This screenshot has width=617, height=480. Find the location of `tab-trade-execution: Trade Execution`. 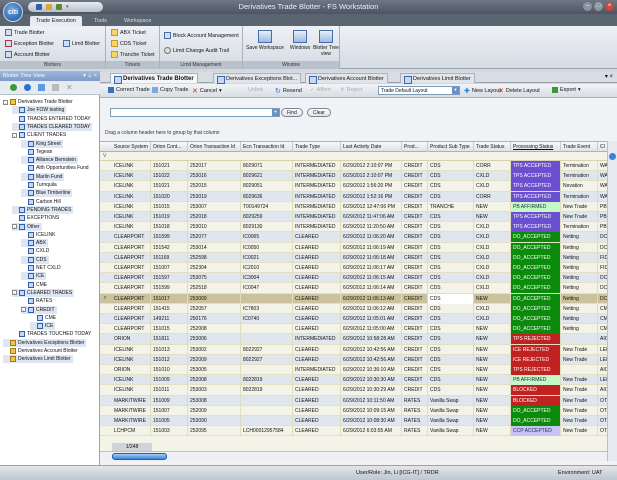

tab-trade-execution: Trade Execution is located at coordinates (56, 21).